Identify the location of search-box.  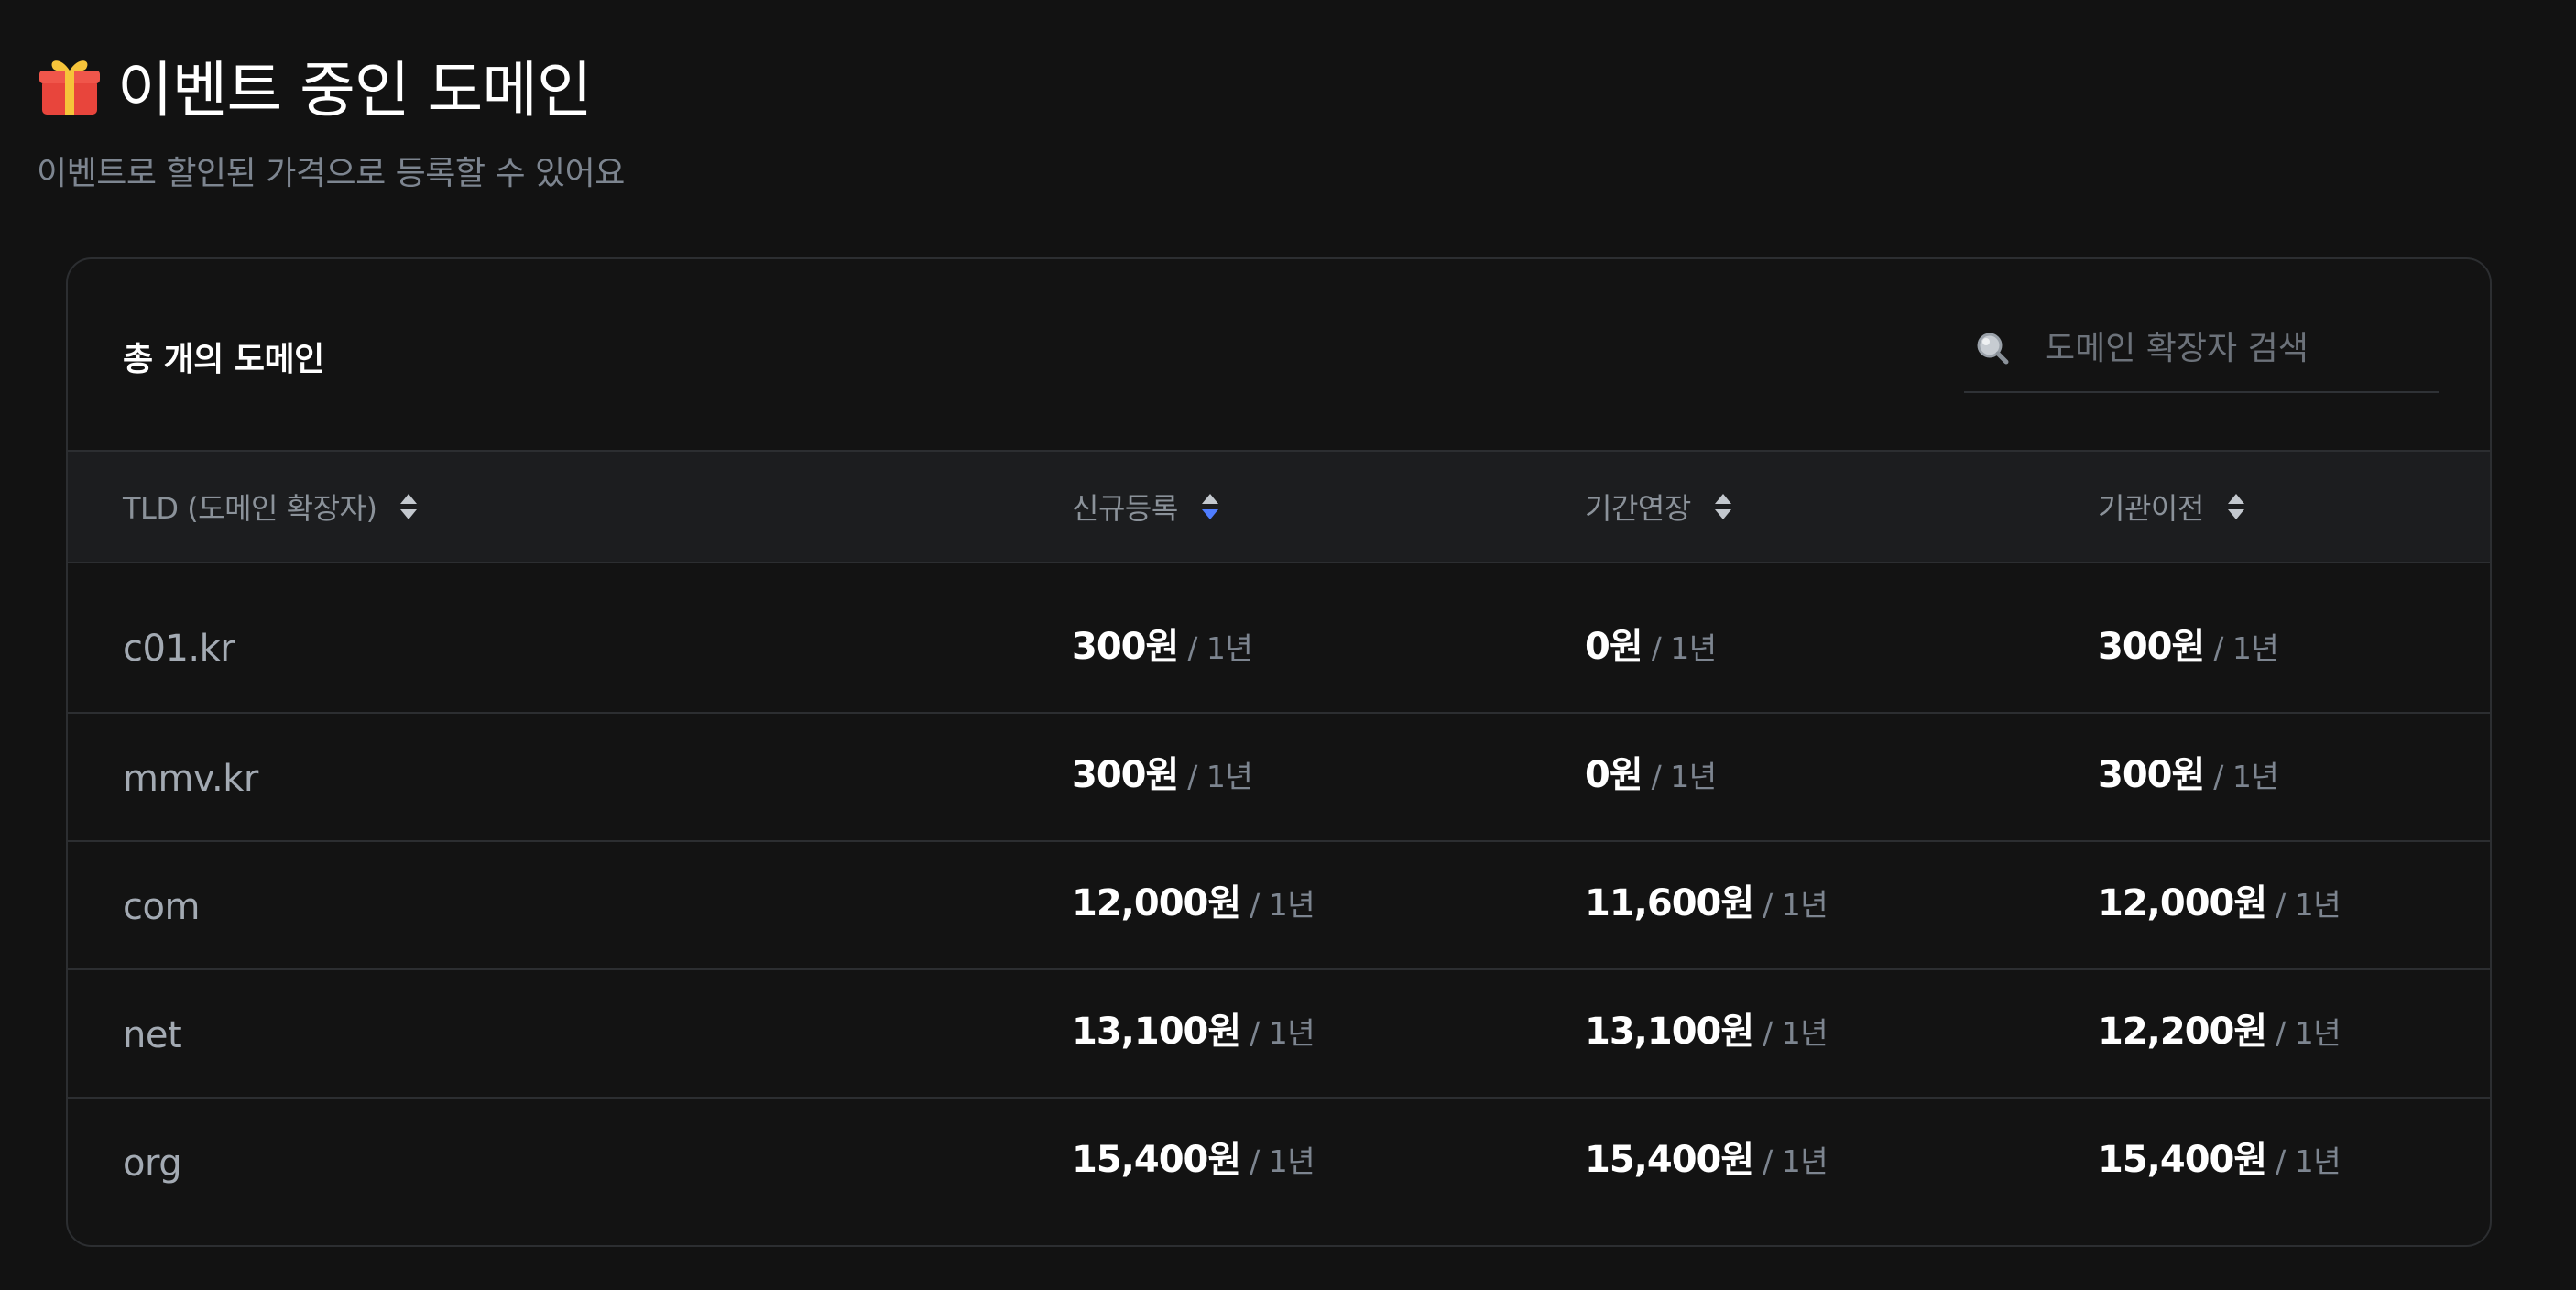
(2201, 354).